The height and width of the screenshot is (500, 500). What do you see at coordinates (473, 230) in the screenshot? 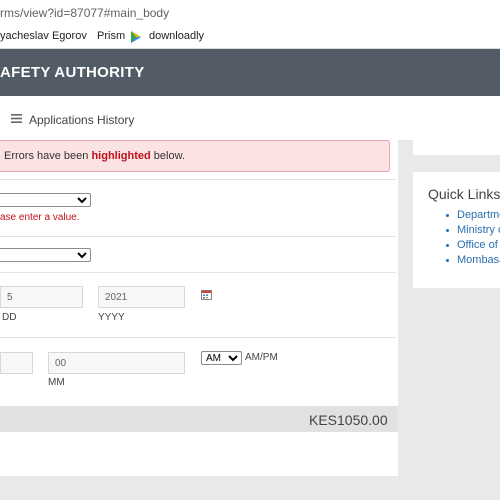
I see `quick-link: Ministry o` at bounding box center [473, 230].